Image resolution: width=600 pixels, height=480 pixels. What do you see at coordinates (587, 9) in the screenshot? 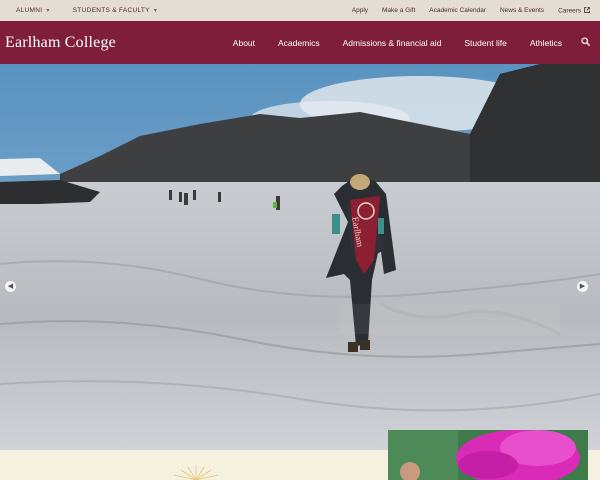
I see `external-link-icon` at bounding box center [587, 9].